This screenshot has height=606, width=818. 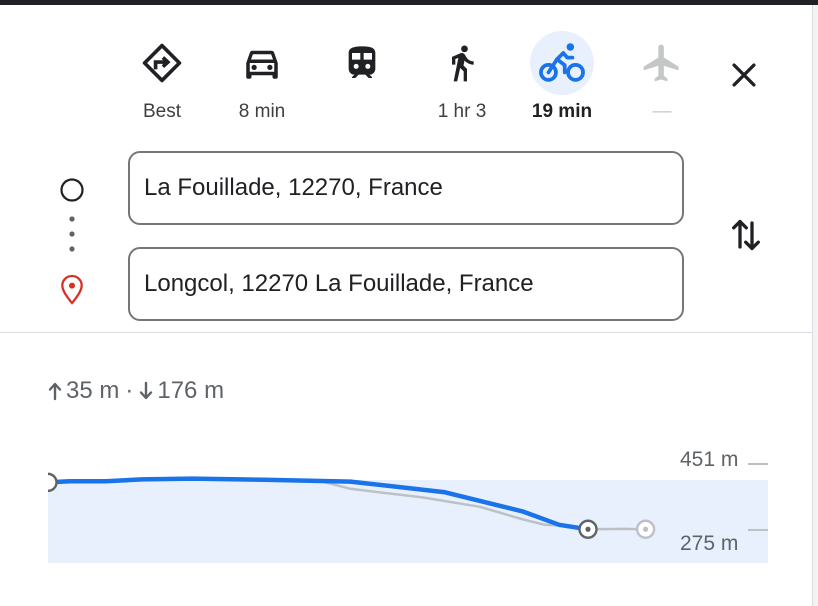 I want to click on elevation-chart-svg, so click(x=403, y=513).